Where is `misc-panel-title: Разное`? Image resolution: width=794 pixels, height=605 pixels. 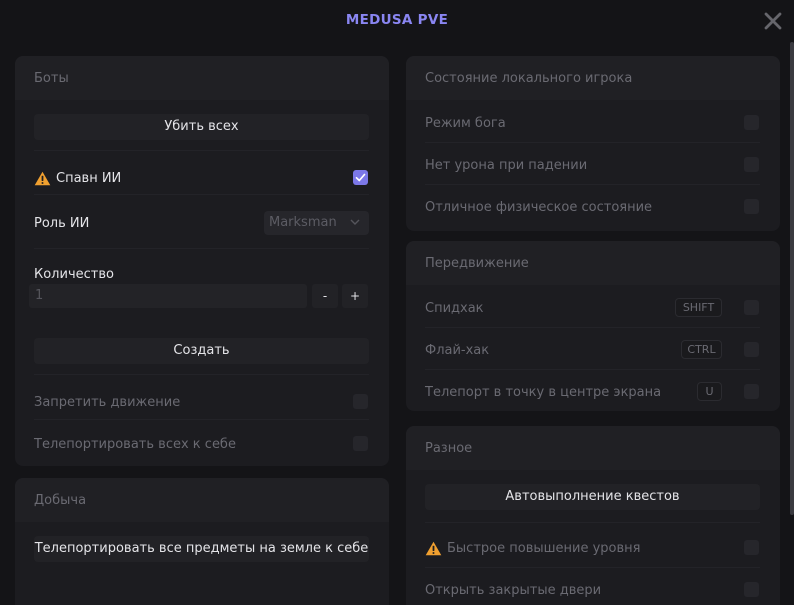
misc-panel-title: Разное is located at coordinates (449, 448).